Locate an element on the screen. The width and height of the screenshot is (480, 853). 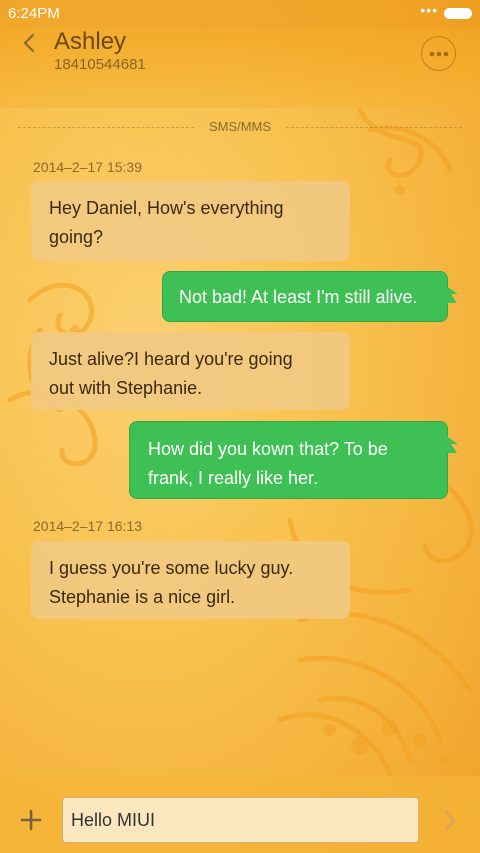
outgoing-message-bubble: Not bad! At least I'm still alive. is located at coordinates (310, 296).